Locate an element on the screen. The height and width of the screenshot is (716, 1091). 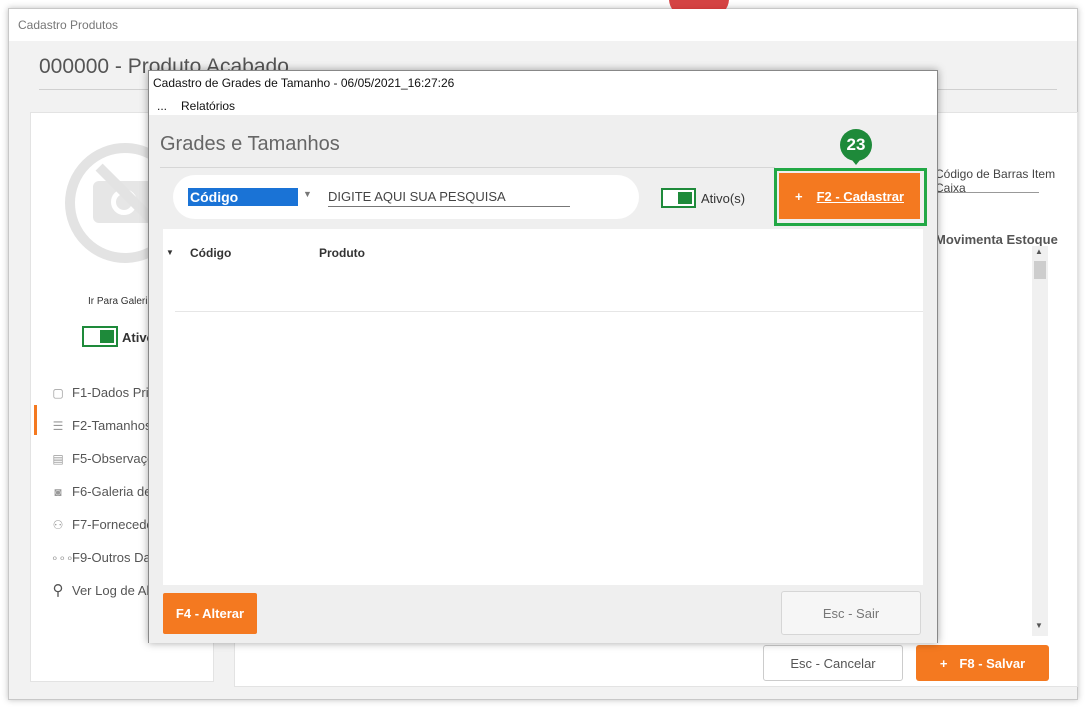
exit-button: Esc - Sair is located at coordinates (851, 613).